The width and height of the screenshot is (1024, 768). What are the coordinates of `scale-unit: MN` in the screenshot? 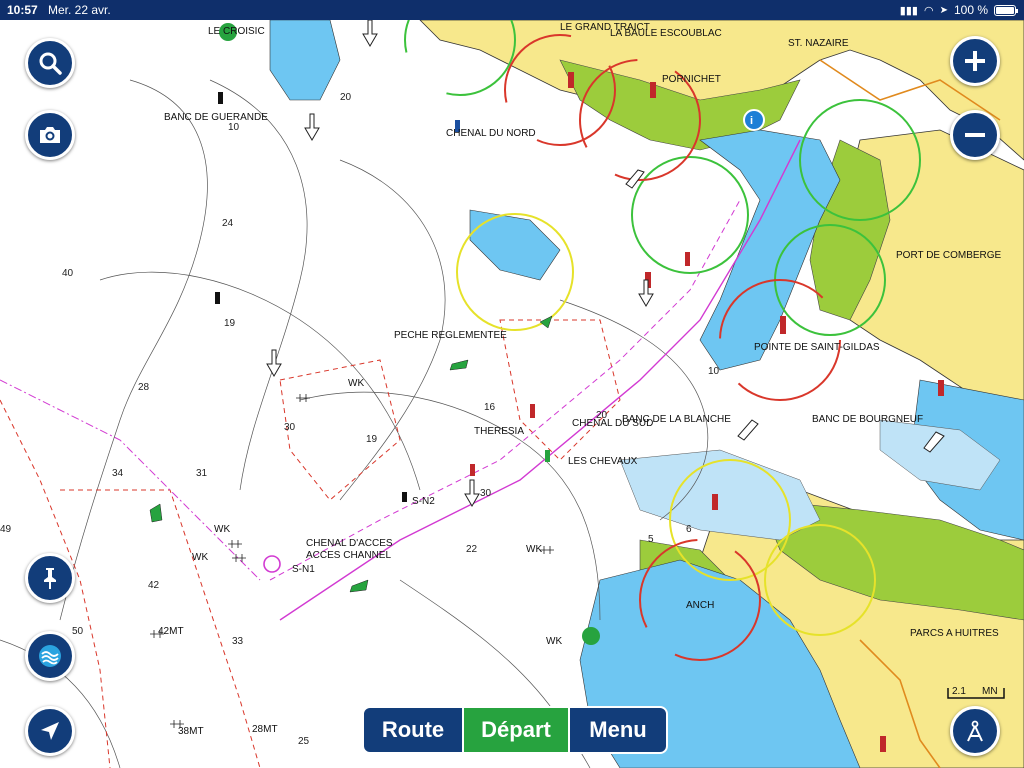 It's located at (990, 691).